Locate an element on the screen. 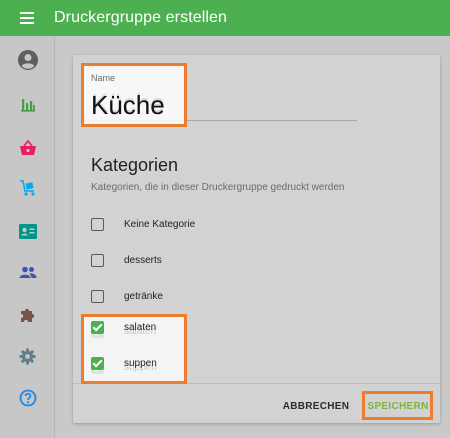 Image resolution: width=450 pixels, height=438 pixels. name-field-label: Name is located at coordinates (103, 78).